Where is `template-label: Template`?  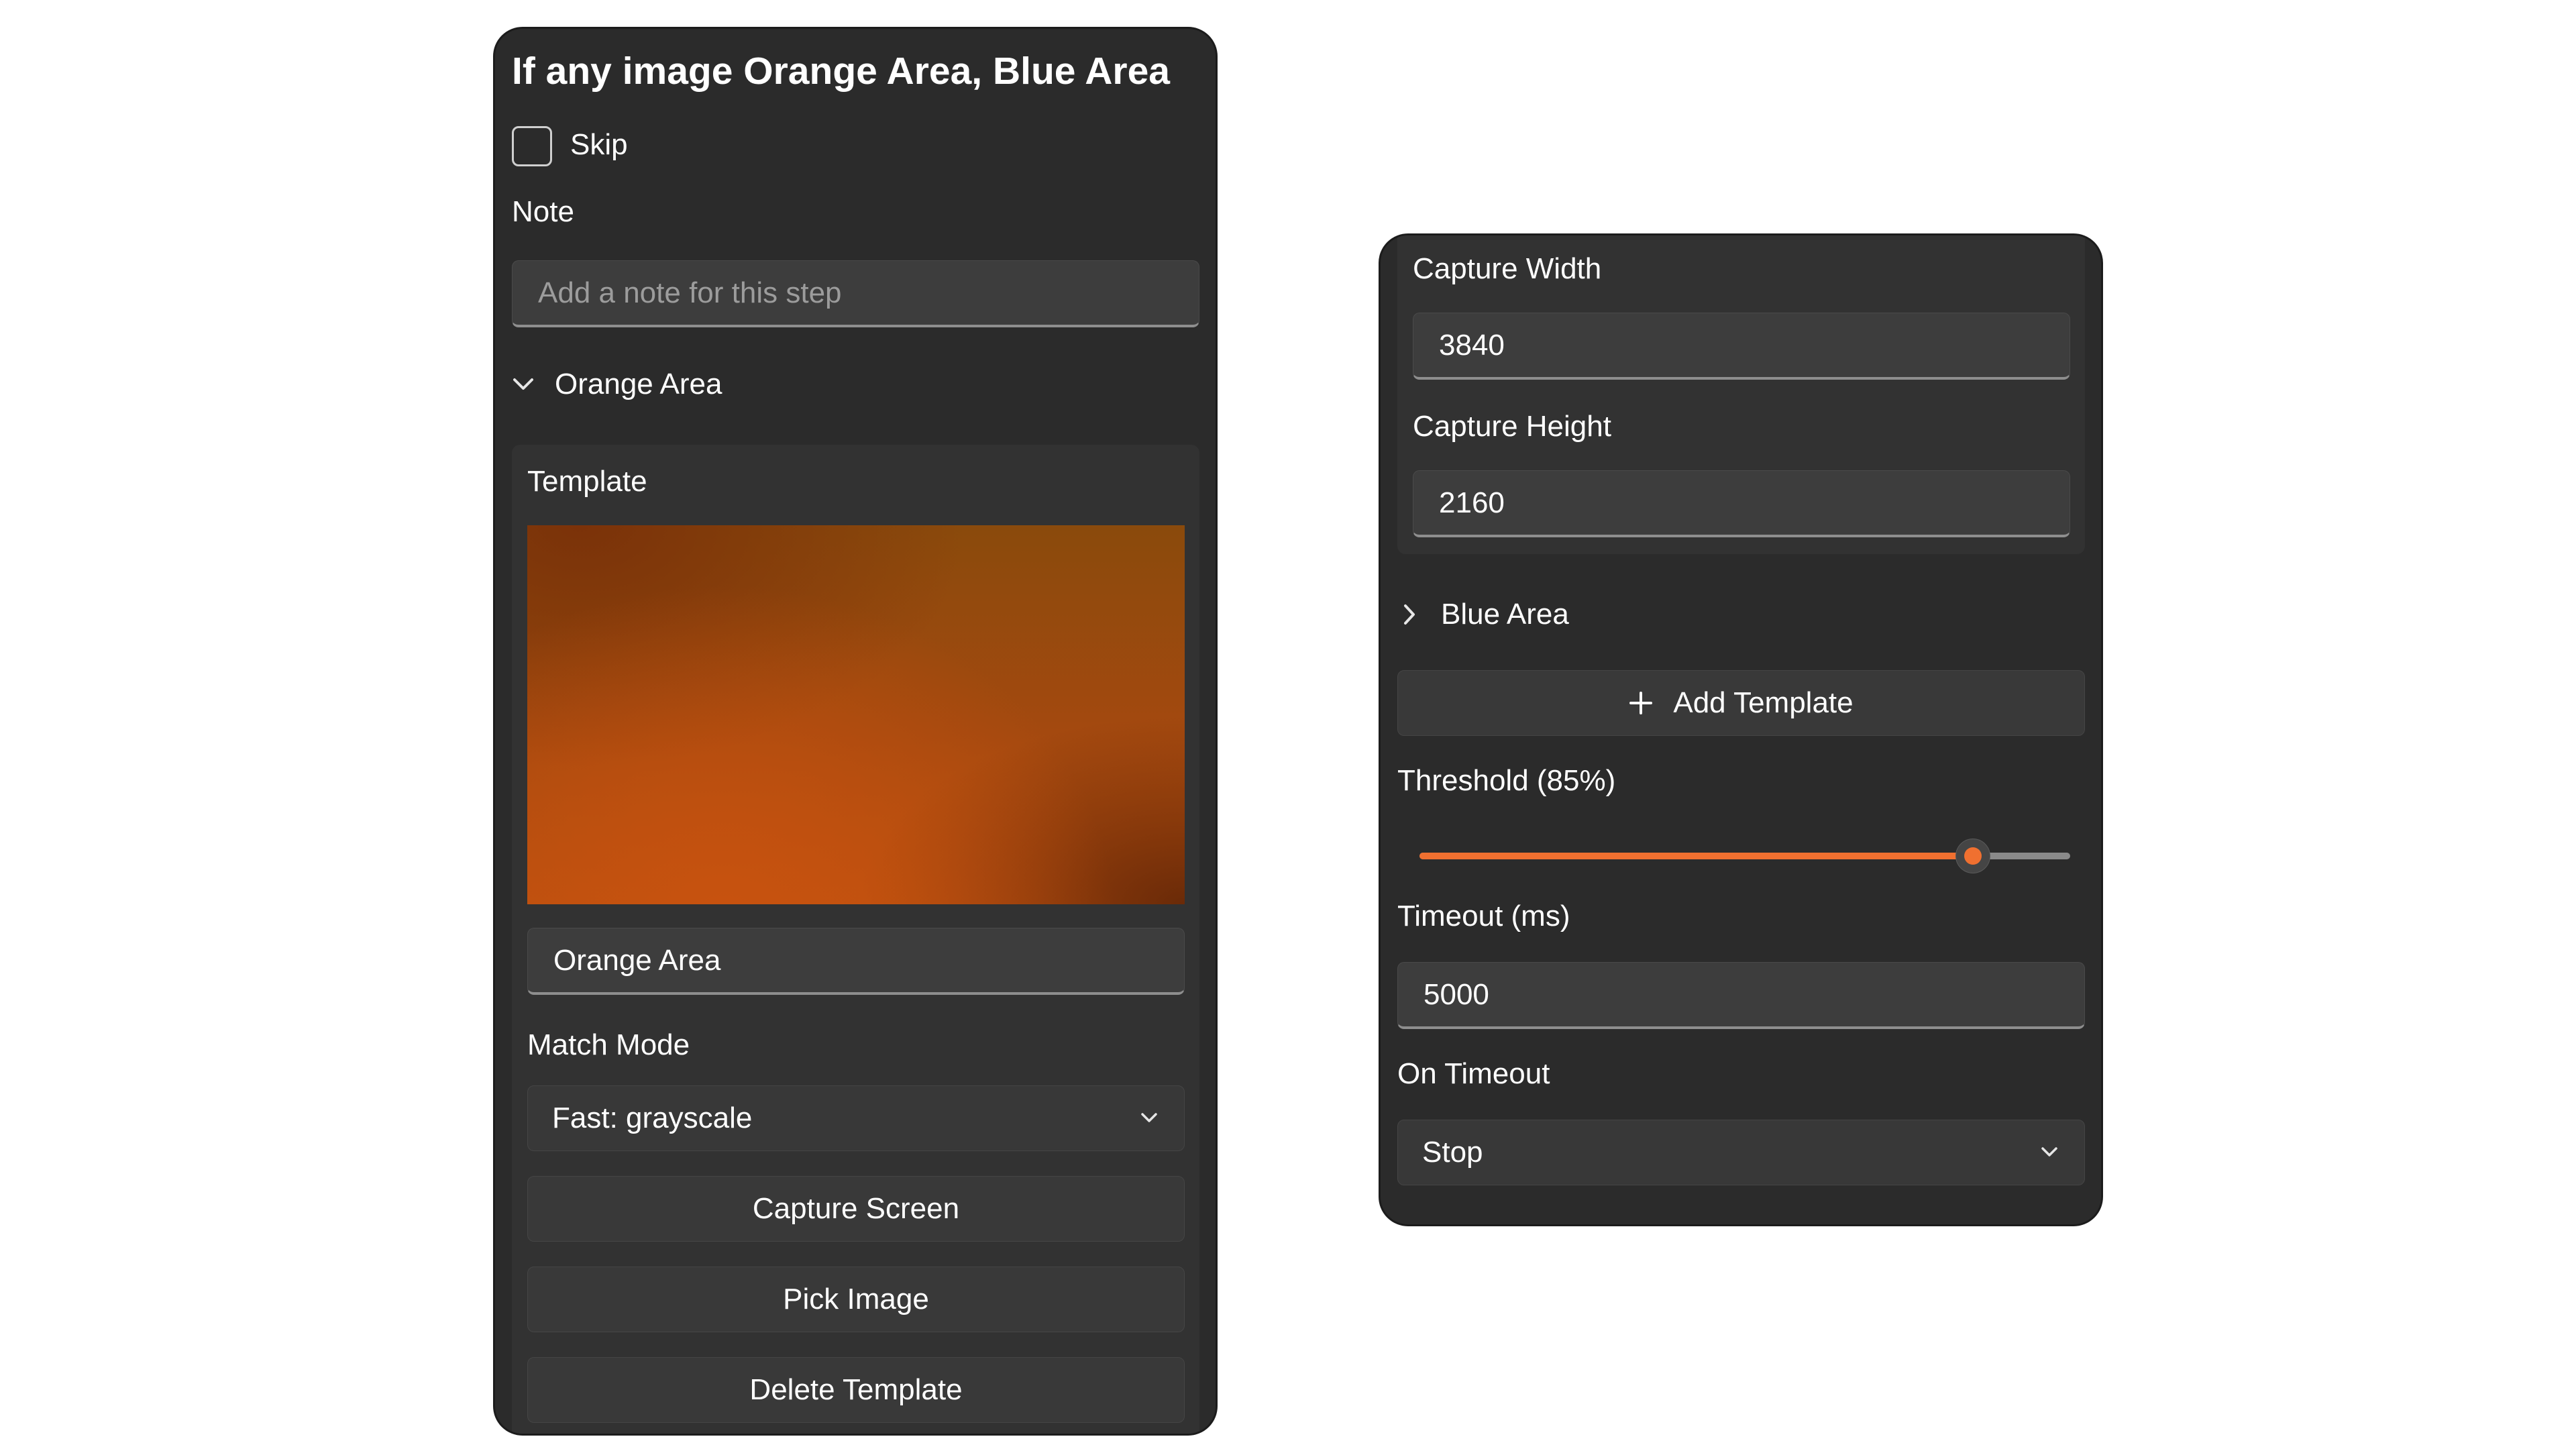
template-label: Template is located at coordinates (587, 481).